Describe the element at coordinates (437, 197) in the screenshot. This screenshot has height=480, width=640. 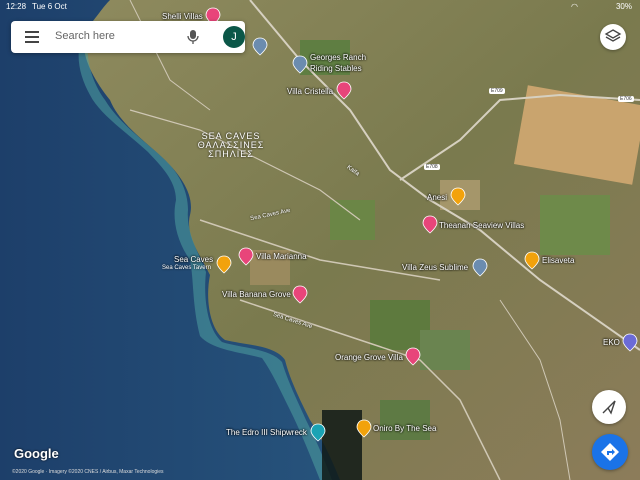
I see `label-anesi: Anesi` at that location.